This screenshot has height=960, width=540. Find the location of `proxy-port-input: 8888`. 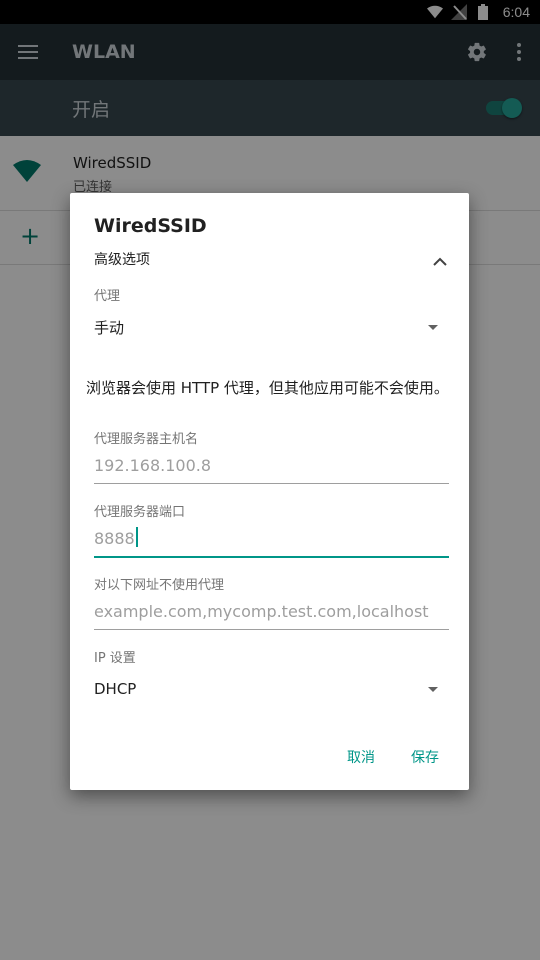

proxy-port-input: 8888 is located at coordinates (271, 542).